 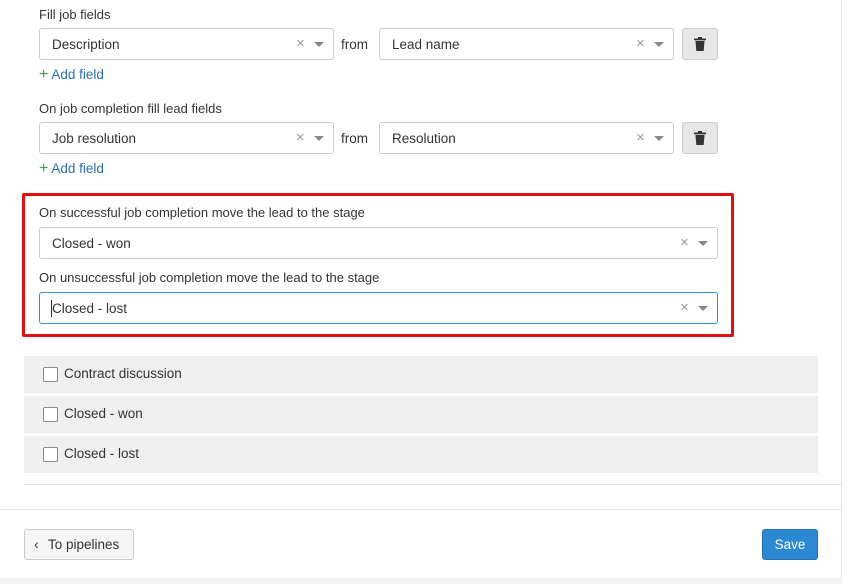 What do you see at coordinates (790, 544) in the screenshot?
I see `save-button: Save` at bounding box center [790, 544].